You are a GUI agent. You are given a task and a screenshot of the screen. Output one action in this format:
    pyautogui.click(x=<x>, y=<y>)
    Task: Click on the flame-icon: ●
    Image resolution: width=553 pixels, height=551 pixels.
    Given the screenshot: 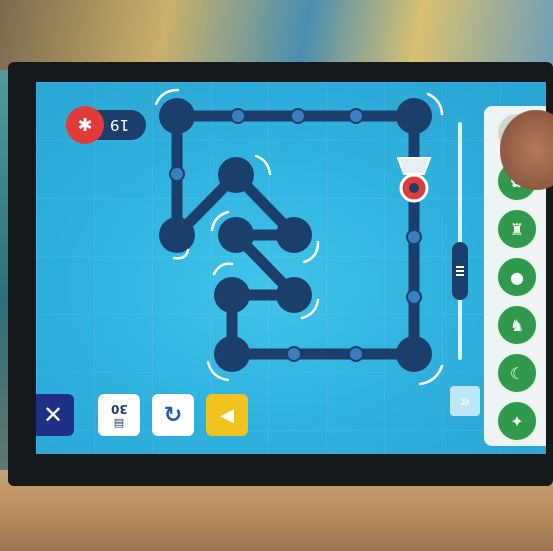 What is the action you would take?
    pyautogui.click(x=517, y=277)
    